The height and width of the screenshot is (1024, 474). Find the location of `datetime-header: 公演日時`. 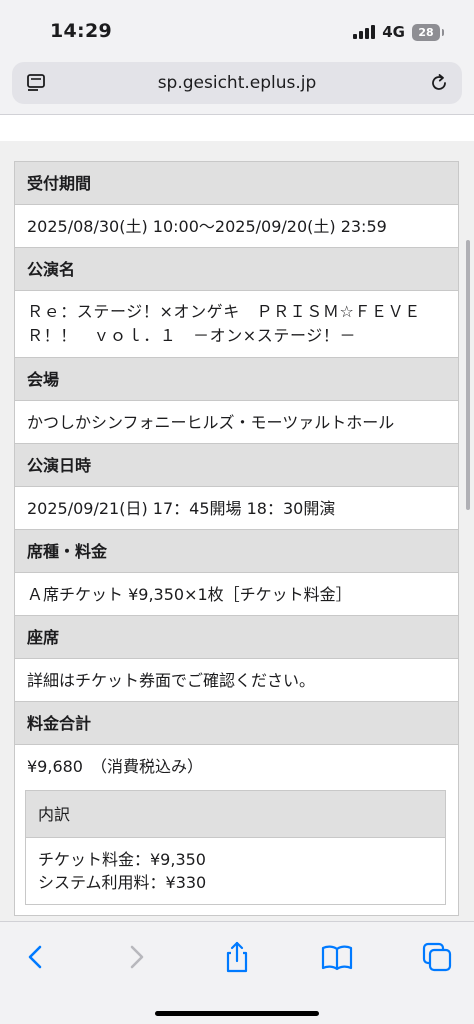

datetime-header: 公演日時 is located at coordinates (236, 465).